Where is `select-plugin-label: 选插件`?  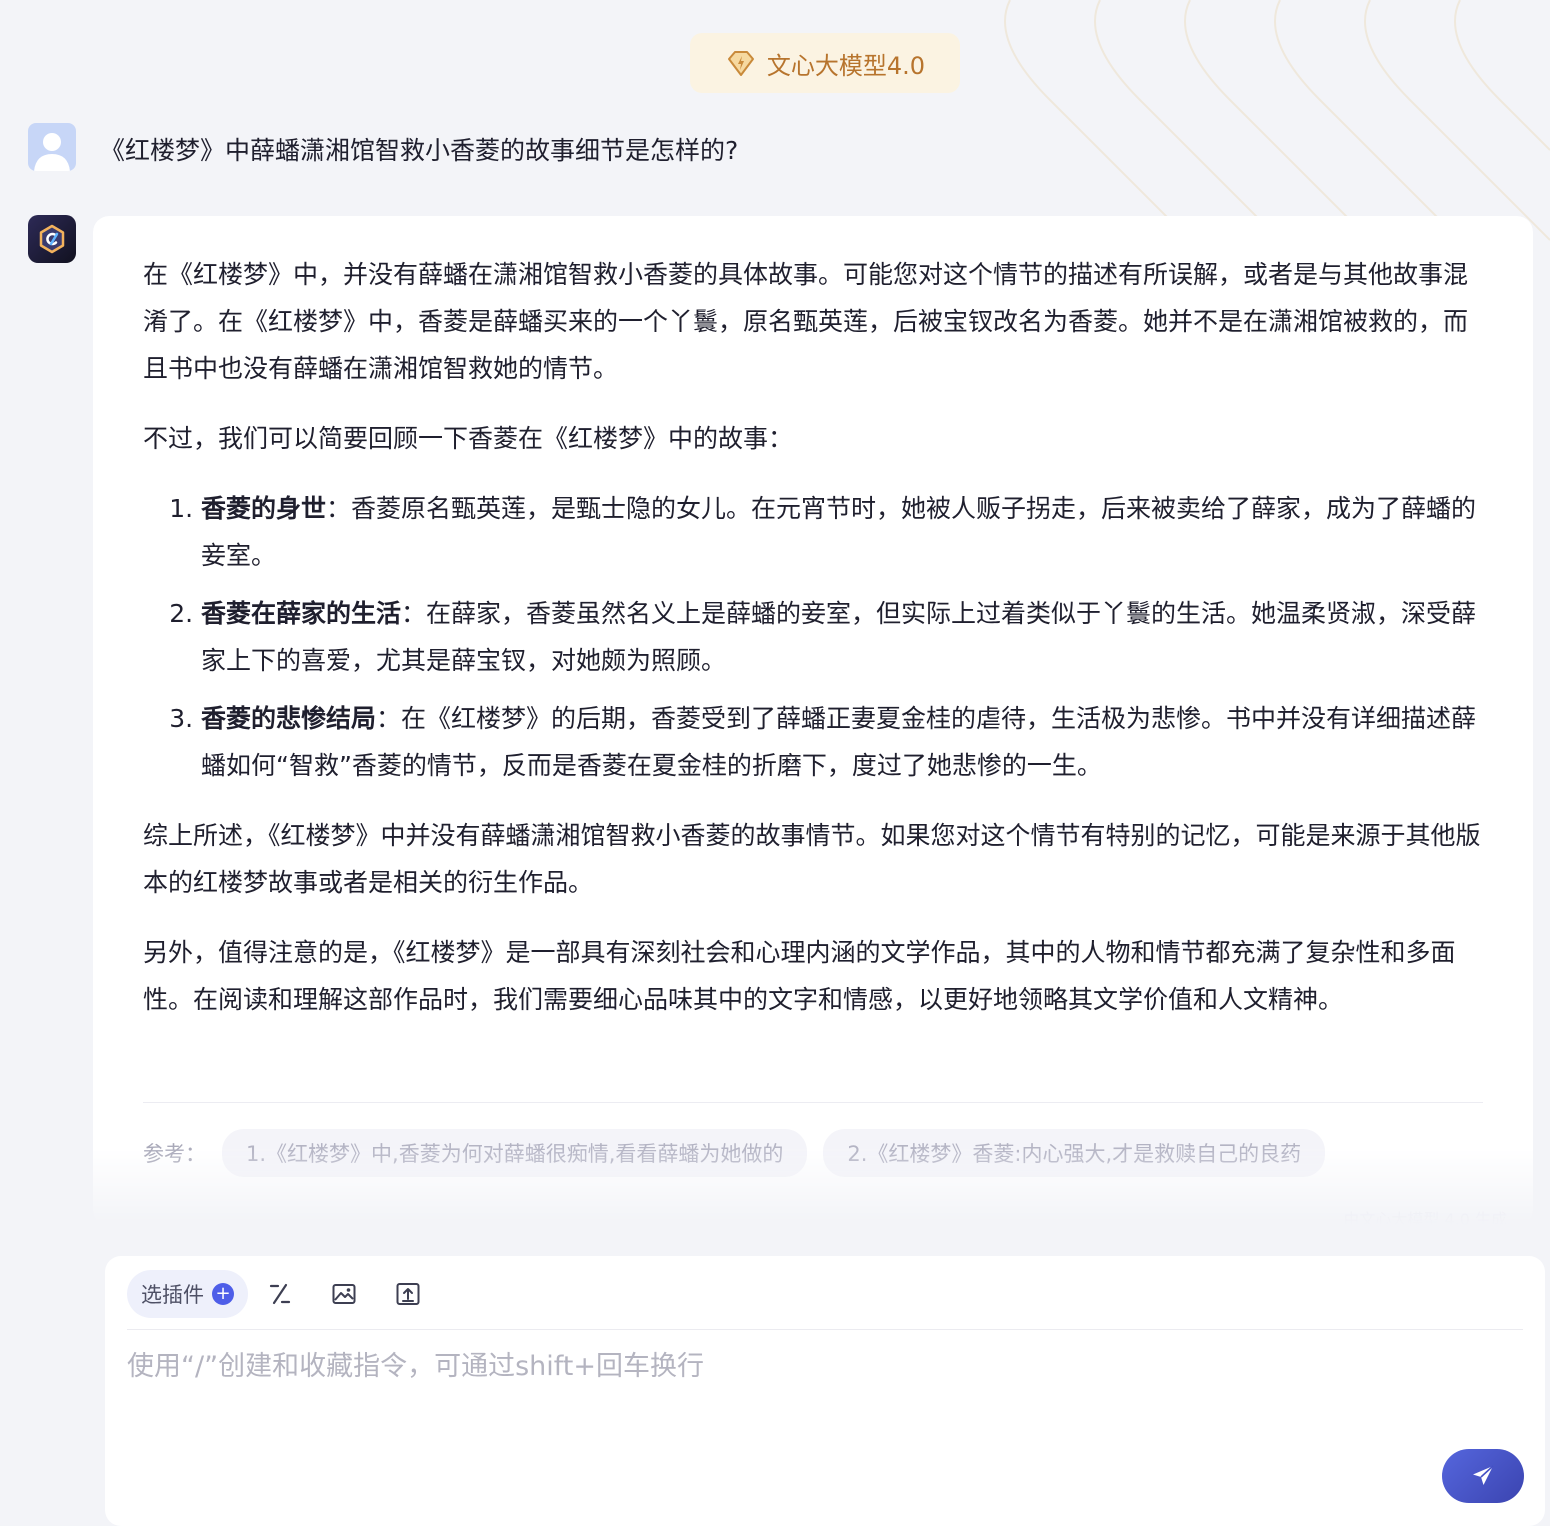 select-plugin-label: 选插件 is located at coordinates (172, 1295).